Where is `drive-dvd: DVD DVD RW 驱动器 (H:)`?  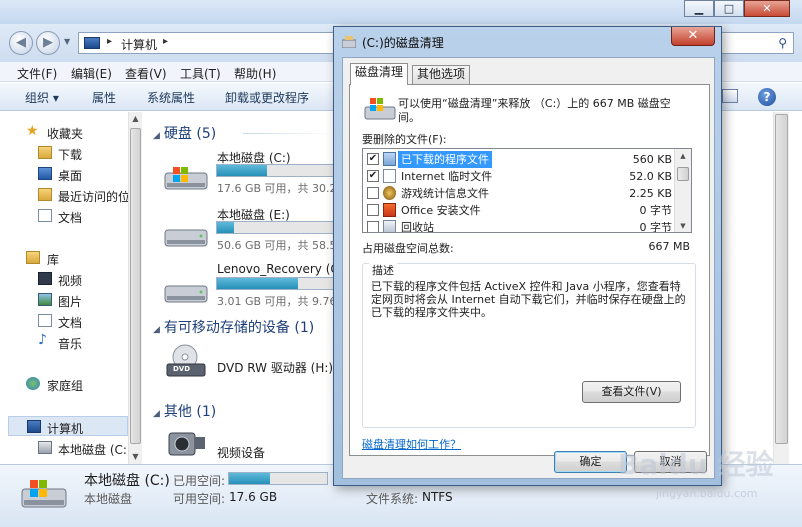 drive-dvd: DVD DVD RW 驱动器 (H:) is located at coordinates (248, 373).